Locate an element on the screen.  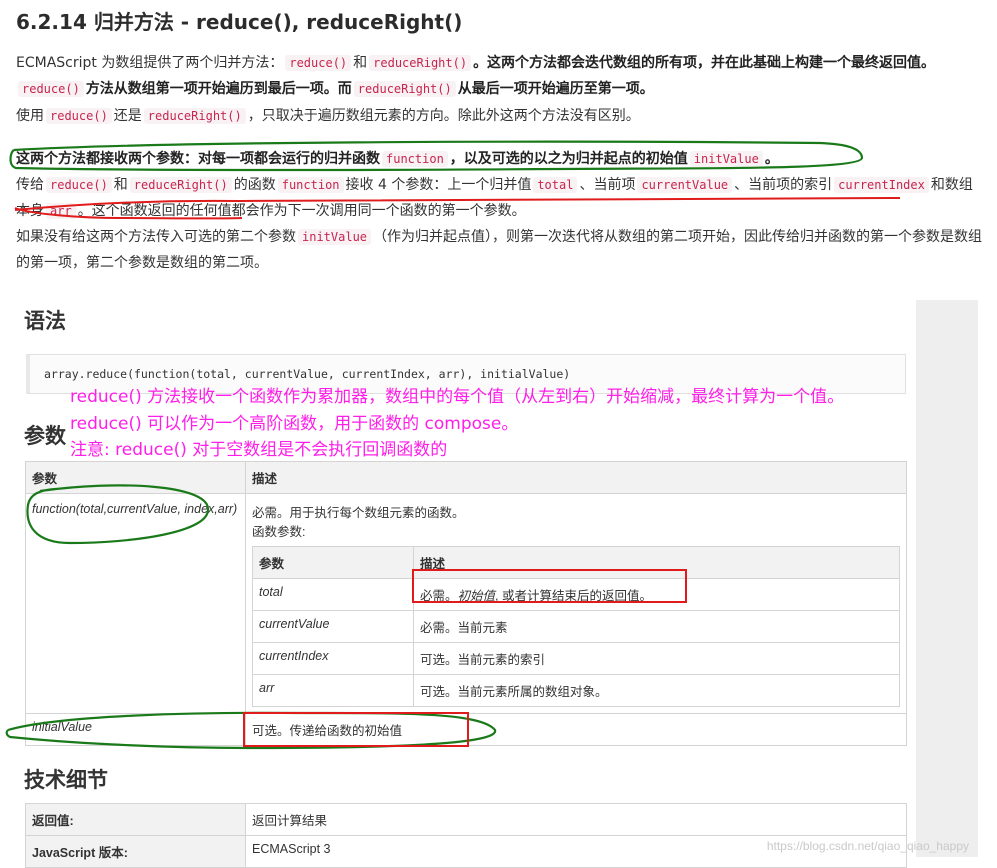
tech-details-title: 技术细节 is located at coordinates (66, 780).